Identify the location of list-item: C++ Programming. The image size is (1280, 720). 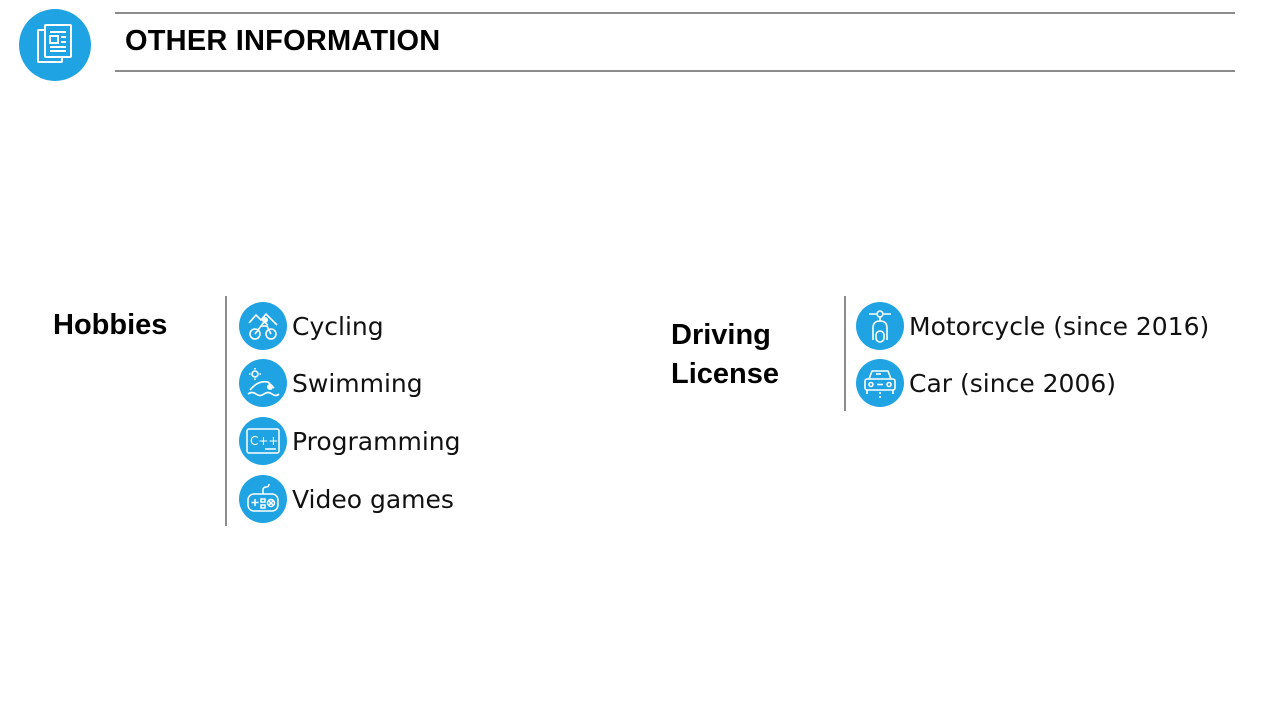
(350, 441).